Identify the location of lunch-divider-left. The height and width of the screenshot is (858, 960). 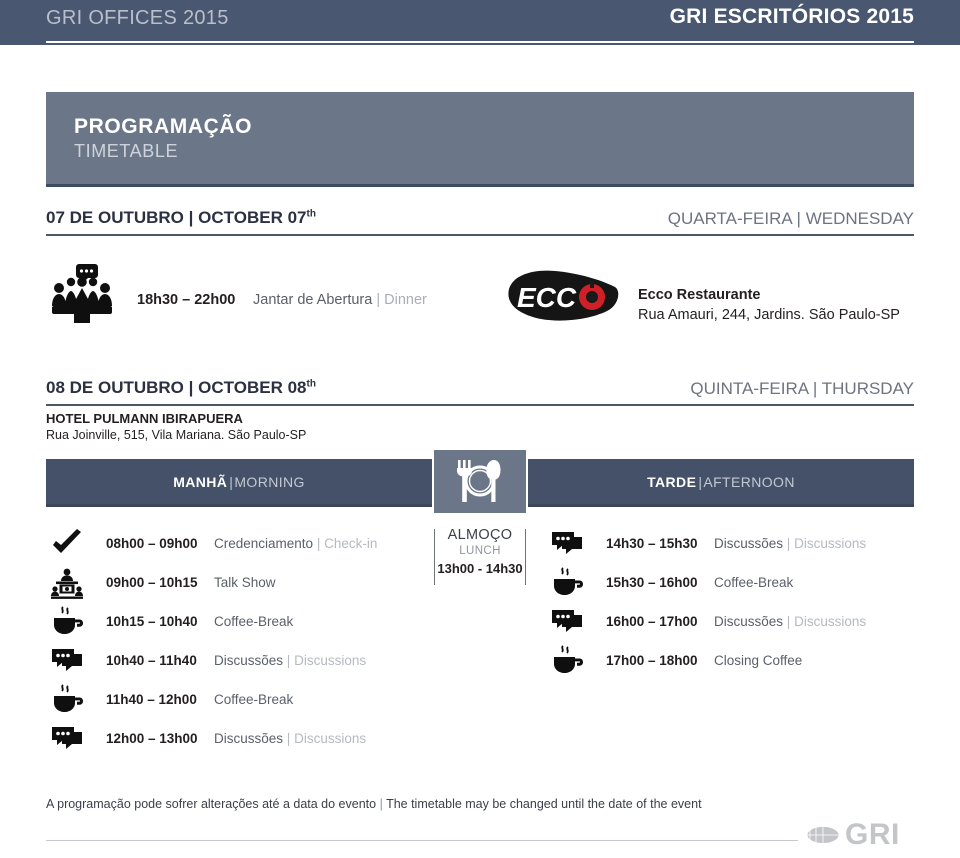
(434, 557).